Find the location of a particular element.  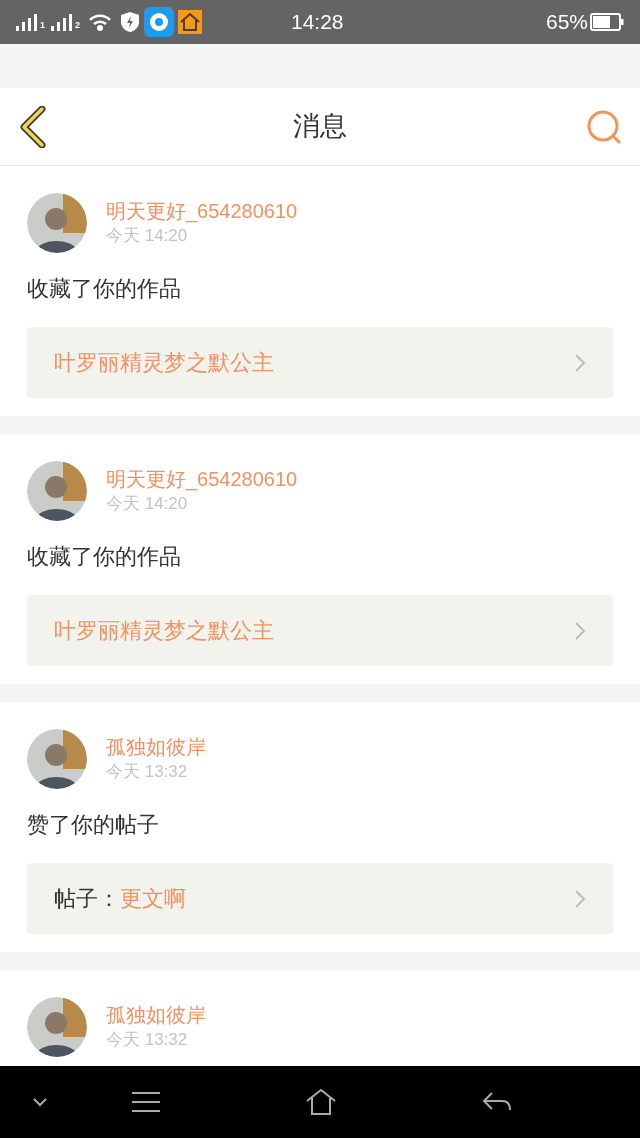

menu-icon is located at coordinates (146, 1102).